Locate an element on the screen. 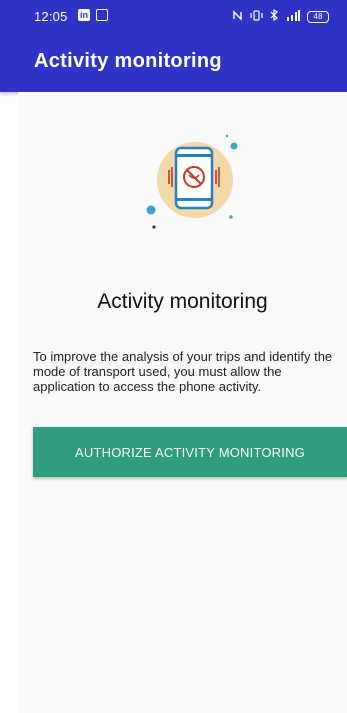 The height and width of the screenshot is (713, 347). battery-icon: 48 is located at coordinates (318, 16).